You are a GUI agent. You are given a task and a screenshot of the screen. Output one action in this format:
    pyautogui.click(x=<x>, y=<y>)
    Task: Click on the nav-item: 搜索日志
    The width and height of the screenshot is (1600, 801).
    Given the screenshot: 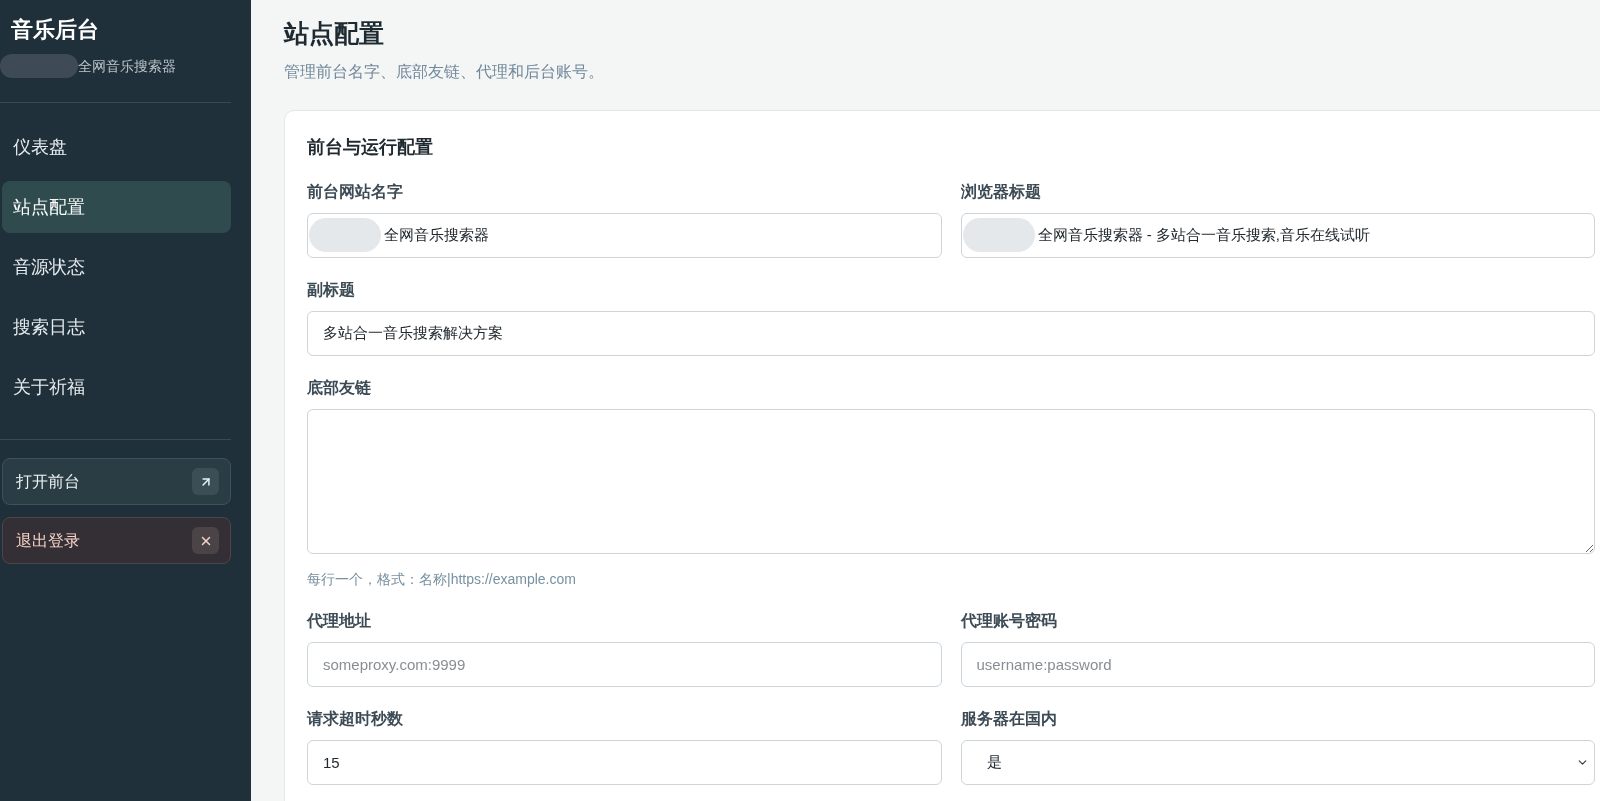 What is the action you would take?
    pyautogui.click(x=116, y=327)
    